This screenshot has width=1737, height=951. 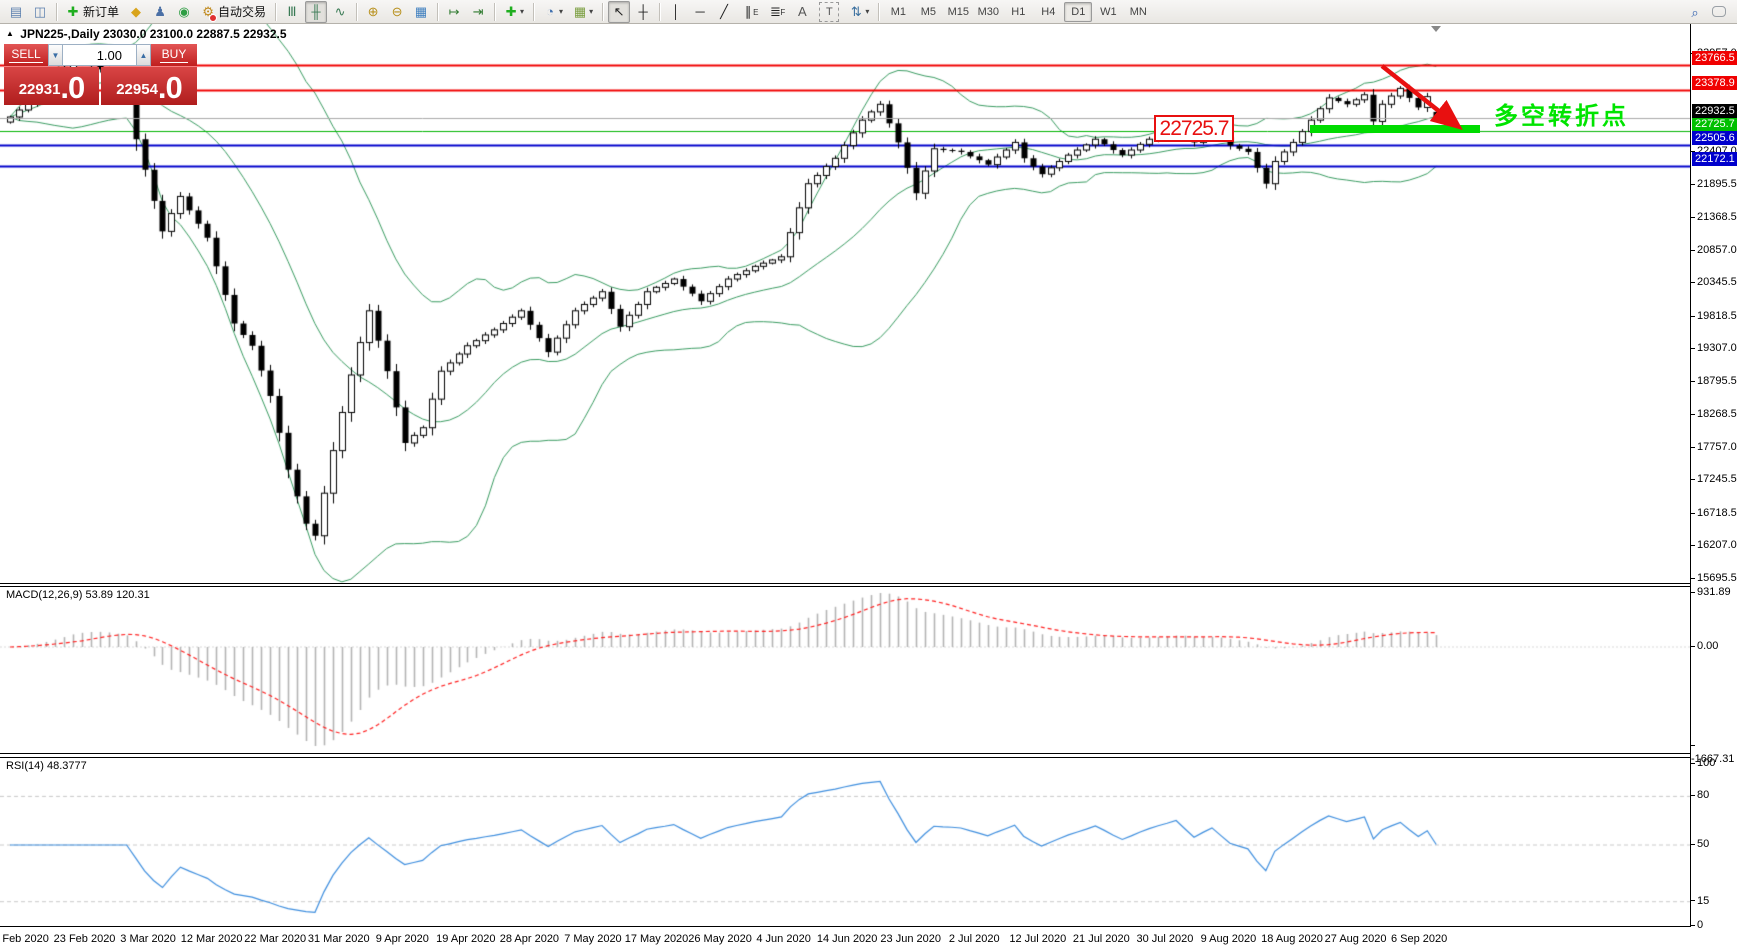 What do you see at coordinates (174, 55) in the screenshot?
I see `buy-button: BUY` at bounding box center [174, 55].